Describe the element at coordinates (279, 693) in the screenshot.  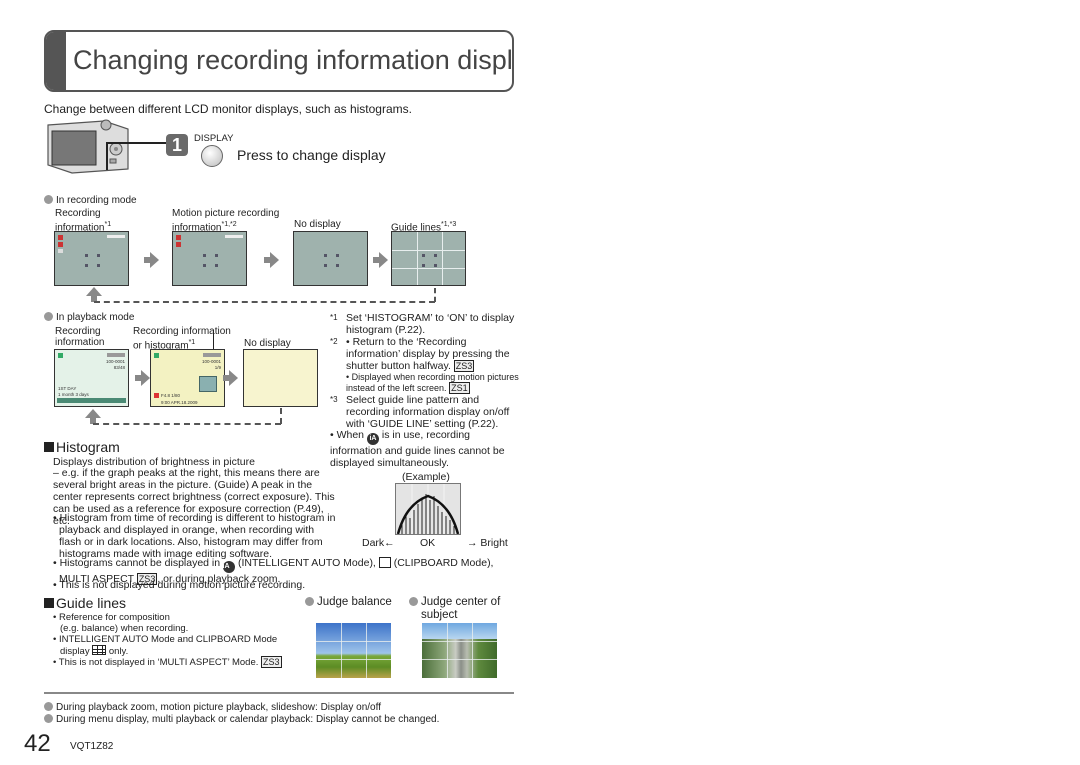
I see `divider` at that location.